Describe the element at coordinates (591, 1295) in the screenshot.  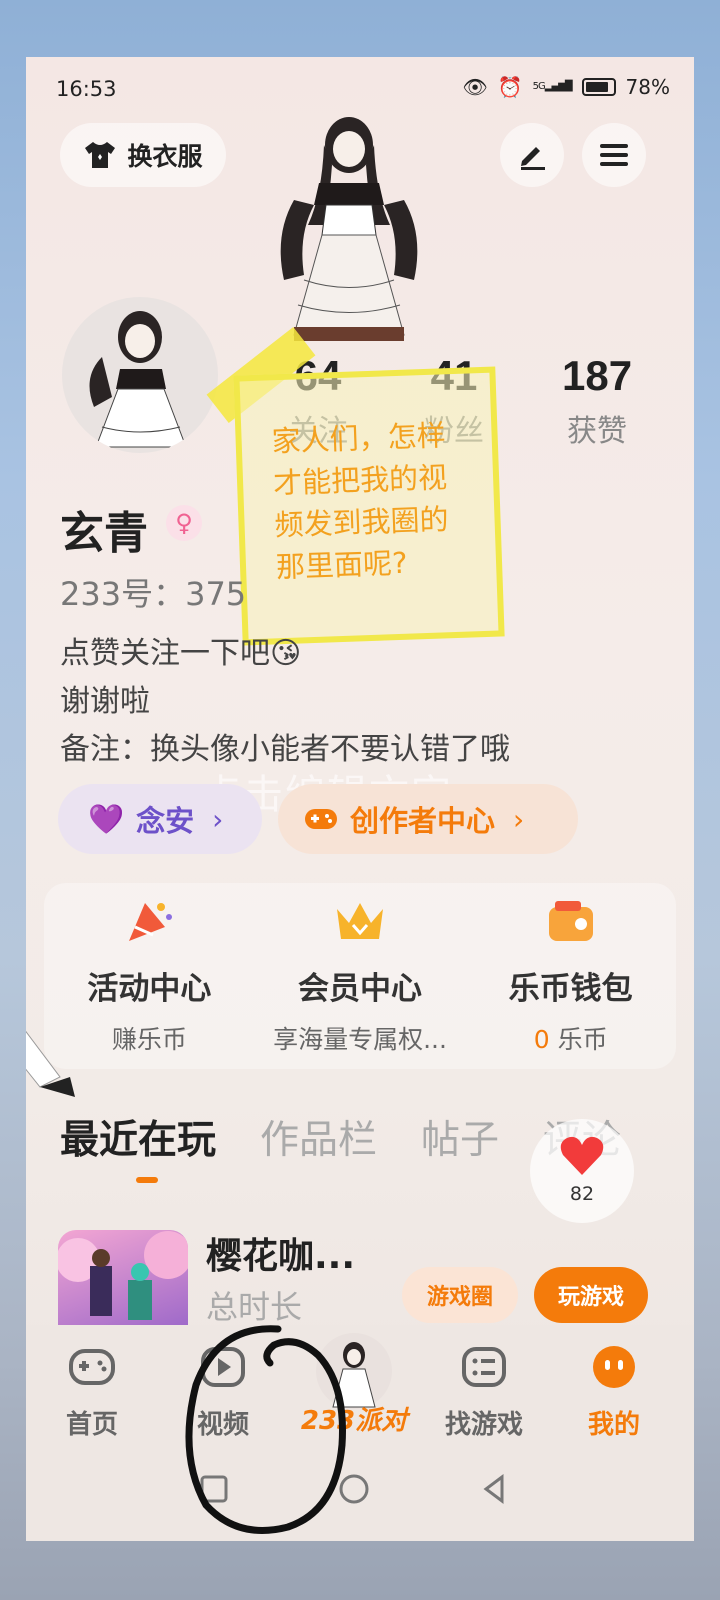
I see `play-game-button: 玩游戏` at that location.